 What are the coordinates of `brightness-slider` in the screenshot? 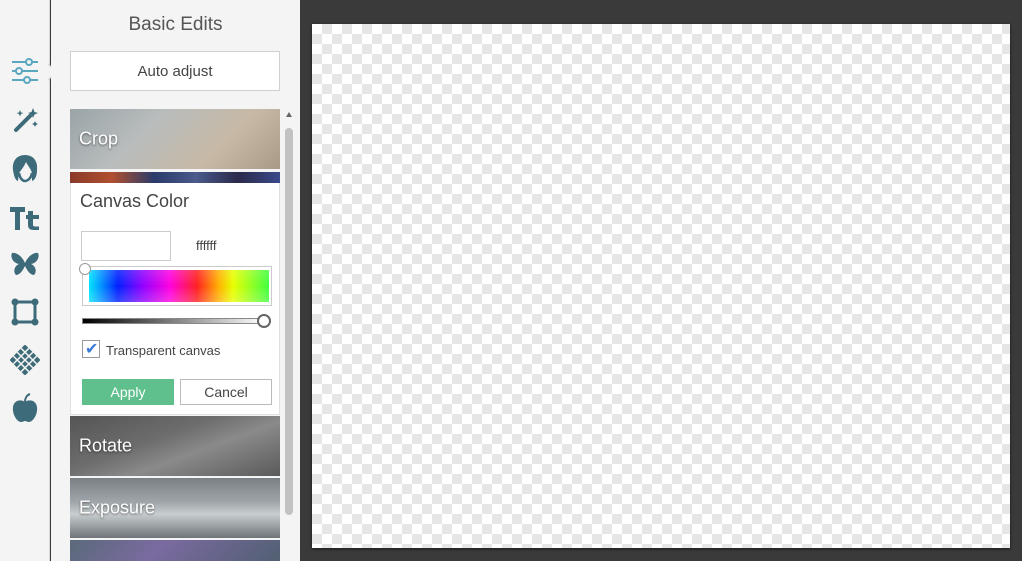 It's located at (173, 321).